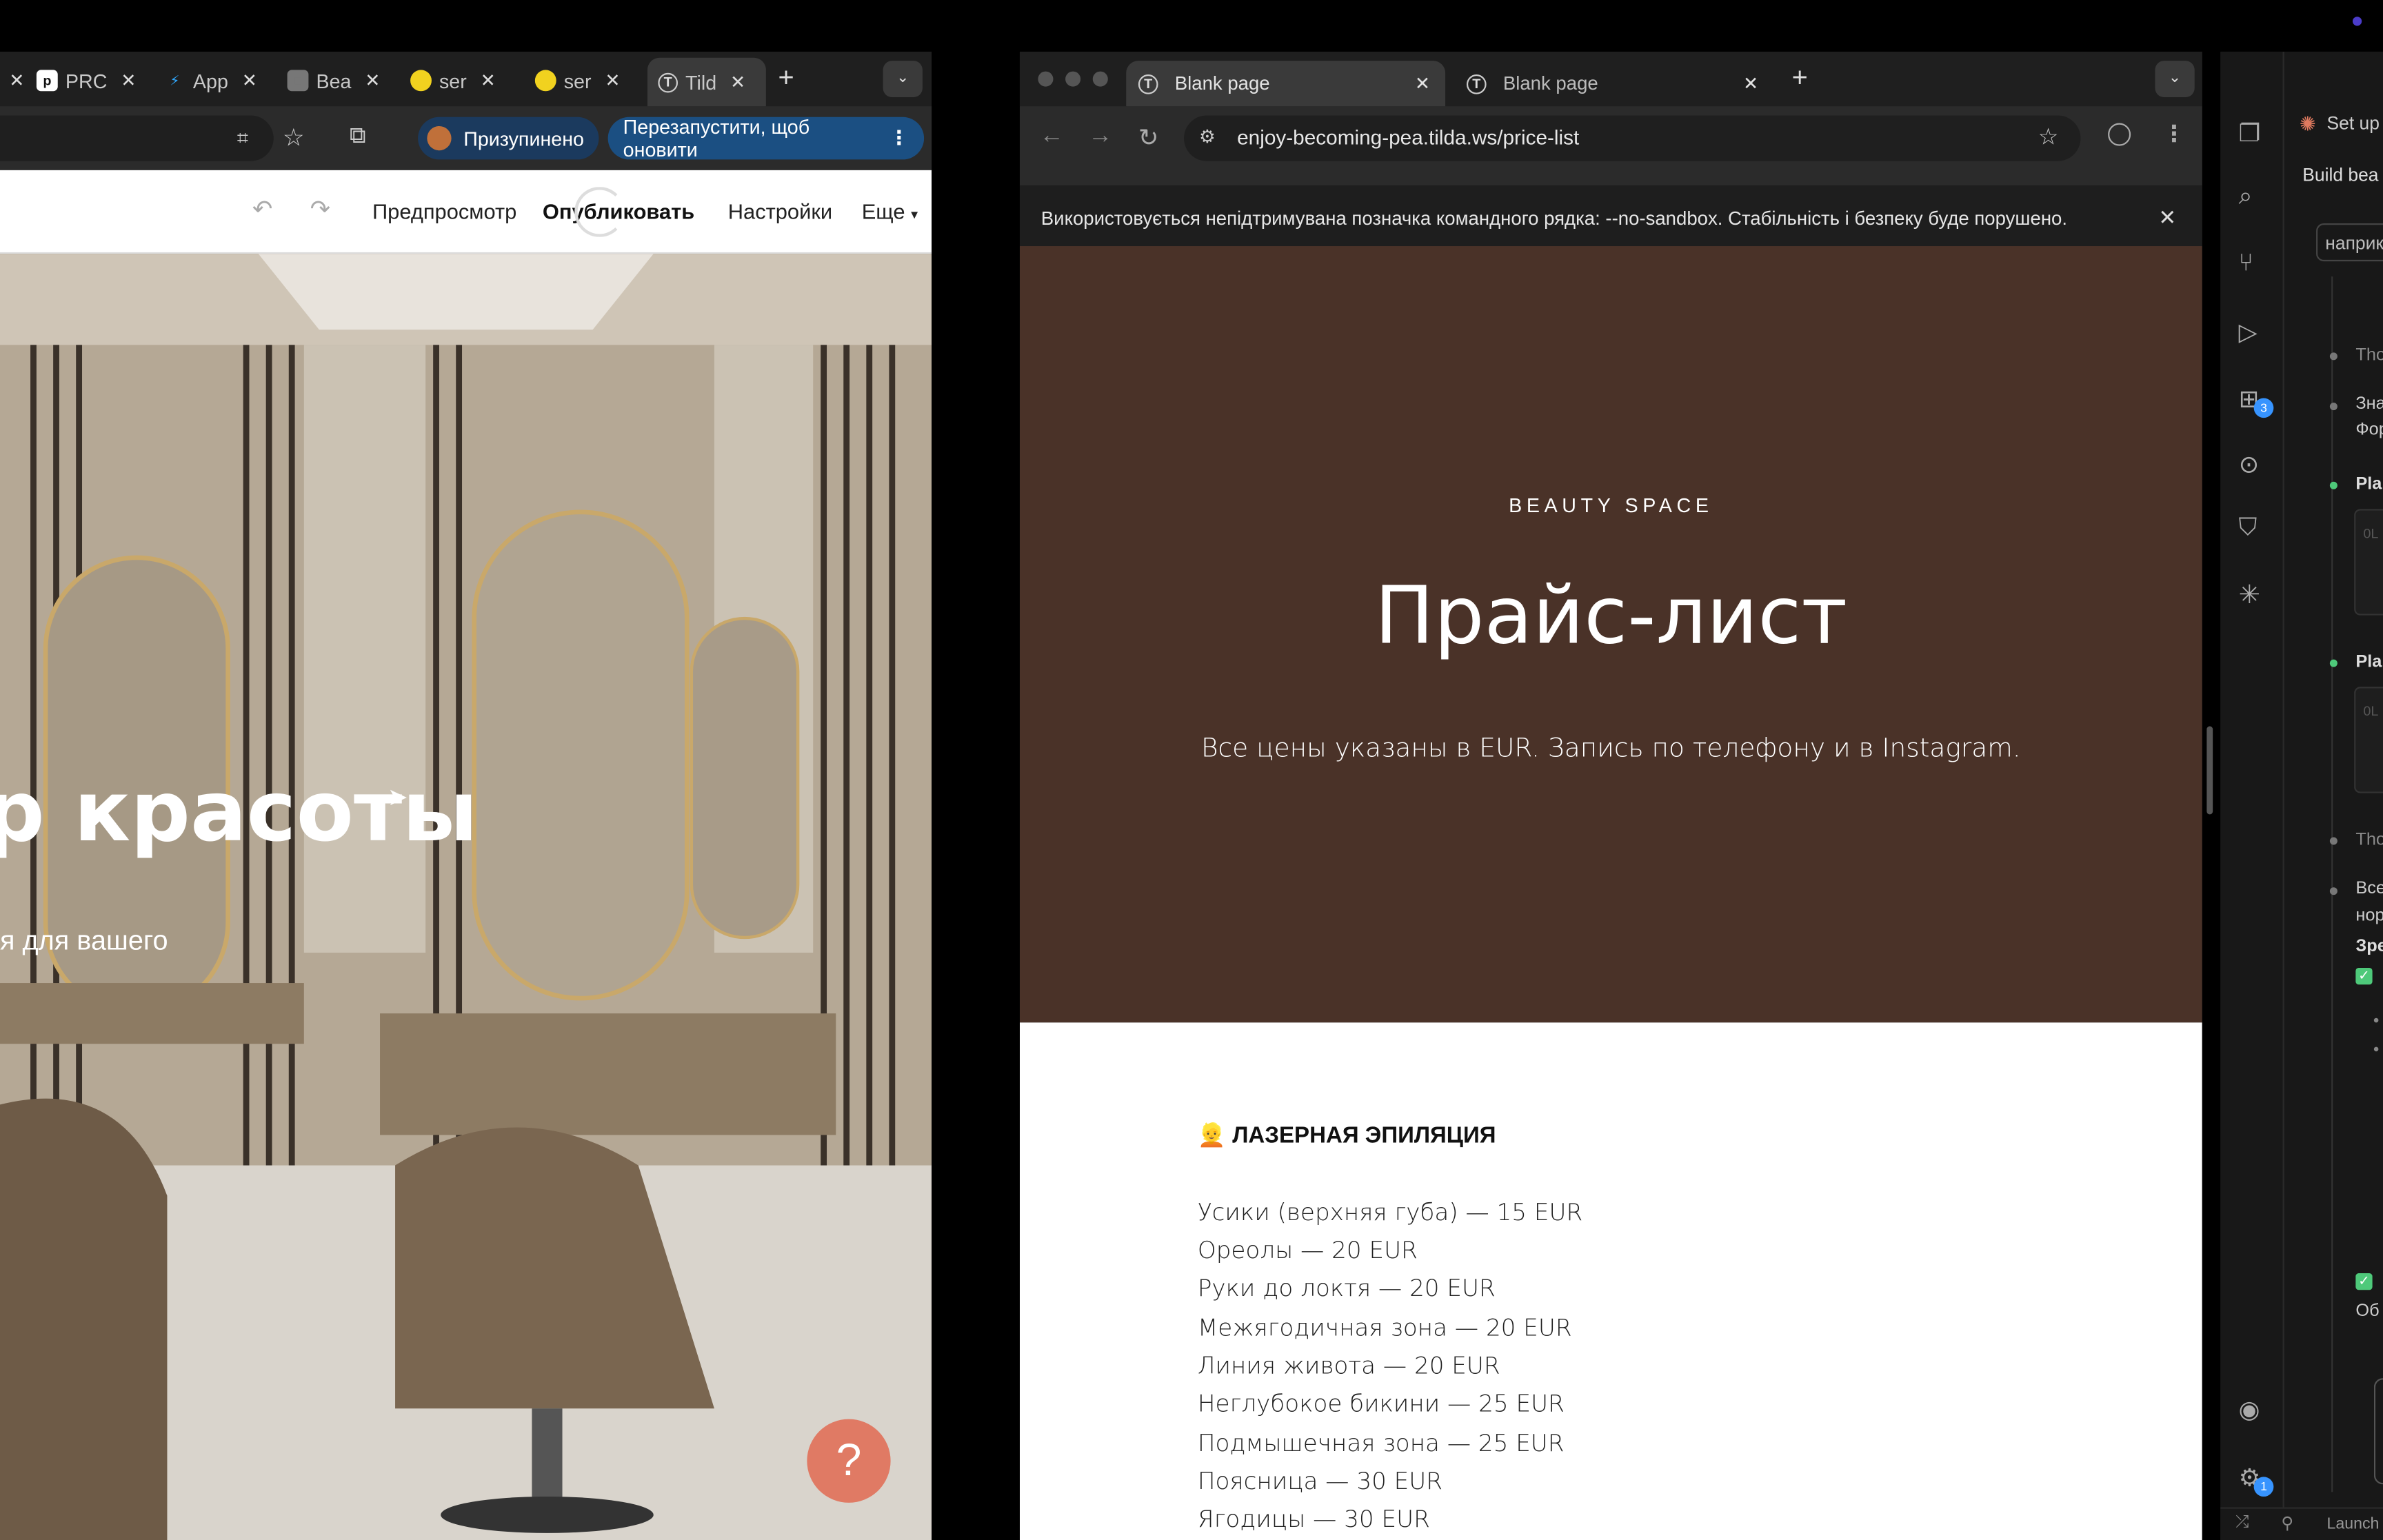 Image resolution: width=2383 pixels, height=1540 pixels. I want to click on git-graph-icon: ⊙, so click(2252, 464).